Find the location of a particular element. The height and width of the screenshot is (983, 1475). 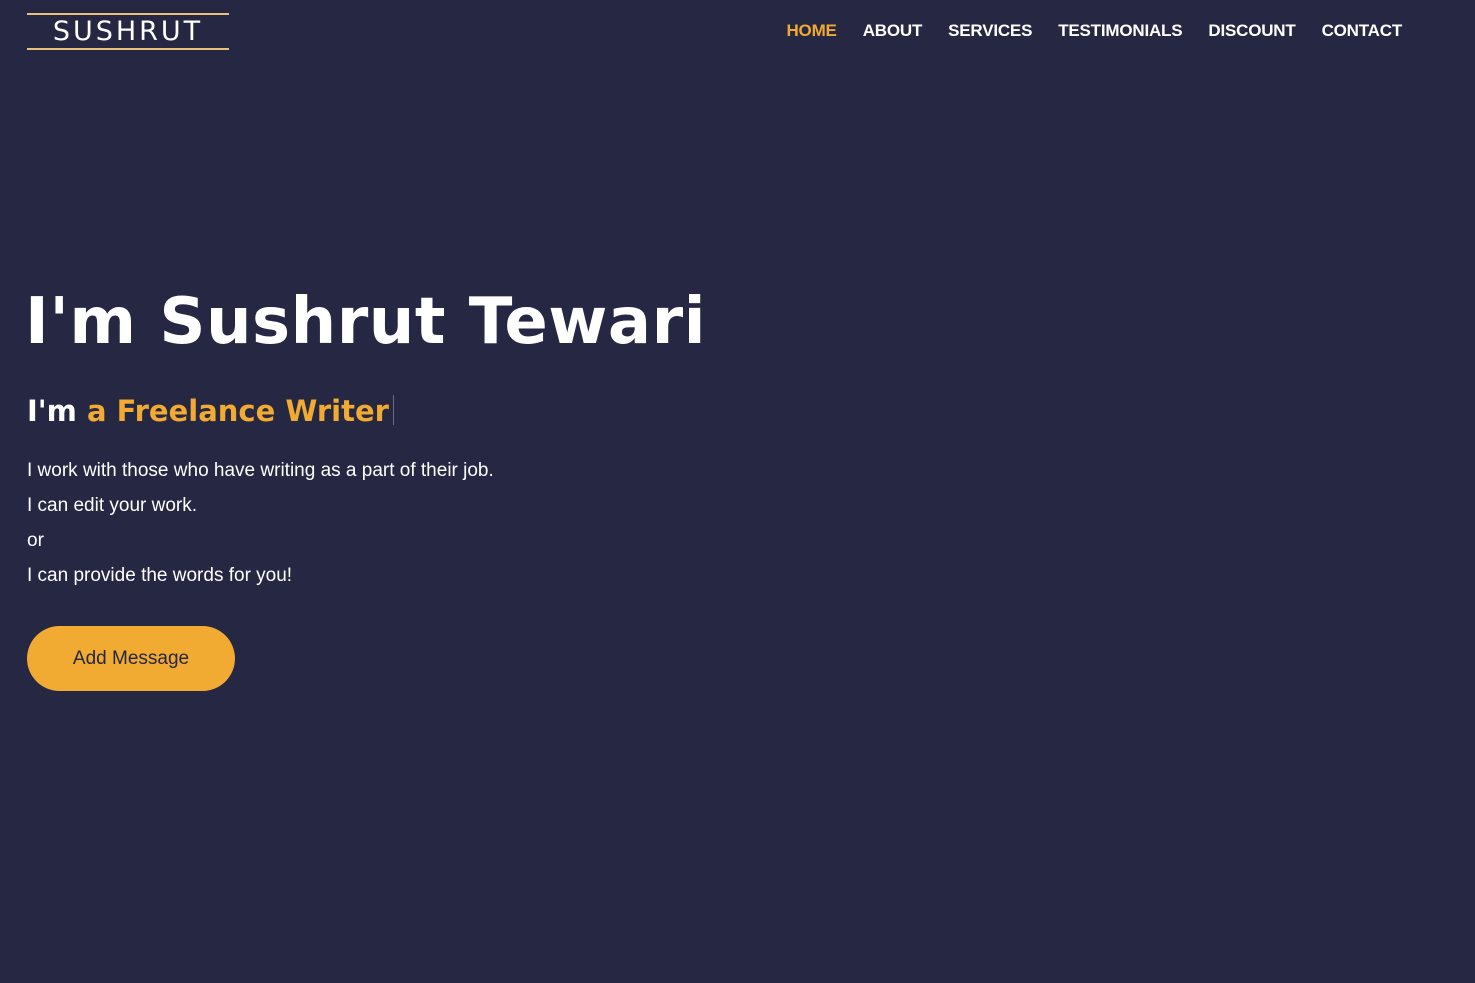

nav-item-discount: DISCOUNT is located at coordinates (1251, 31).